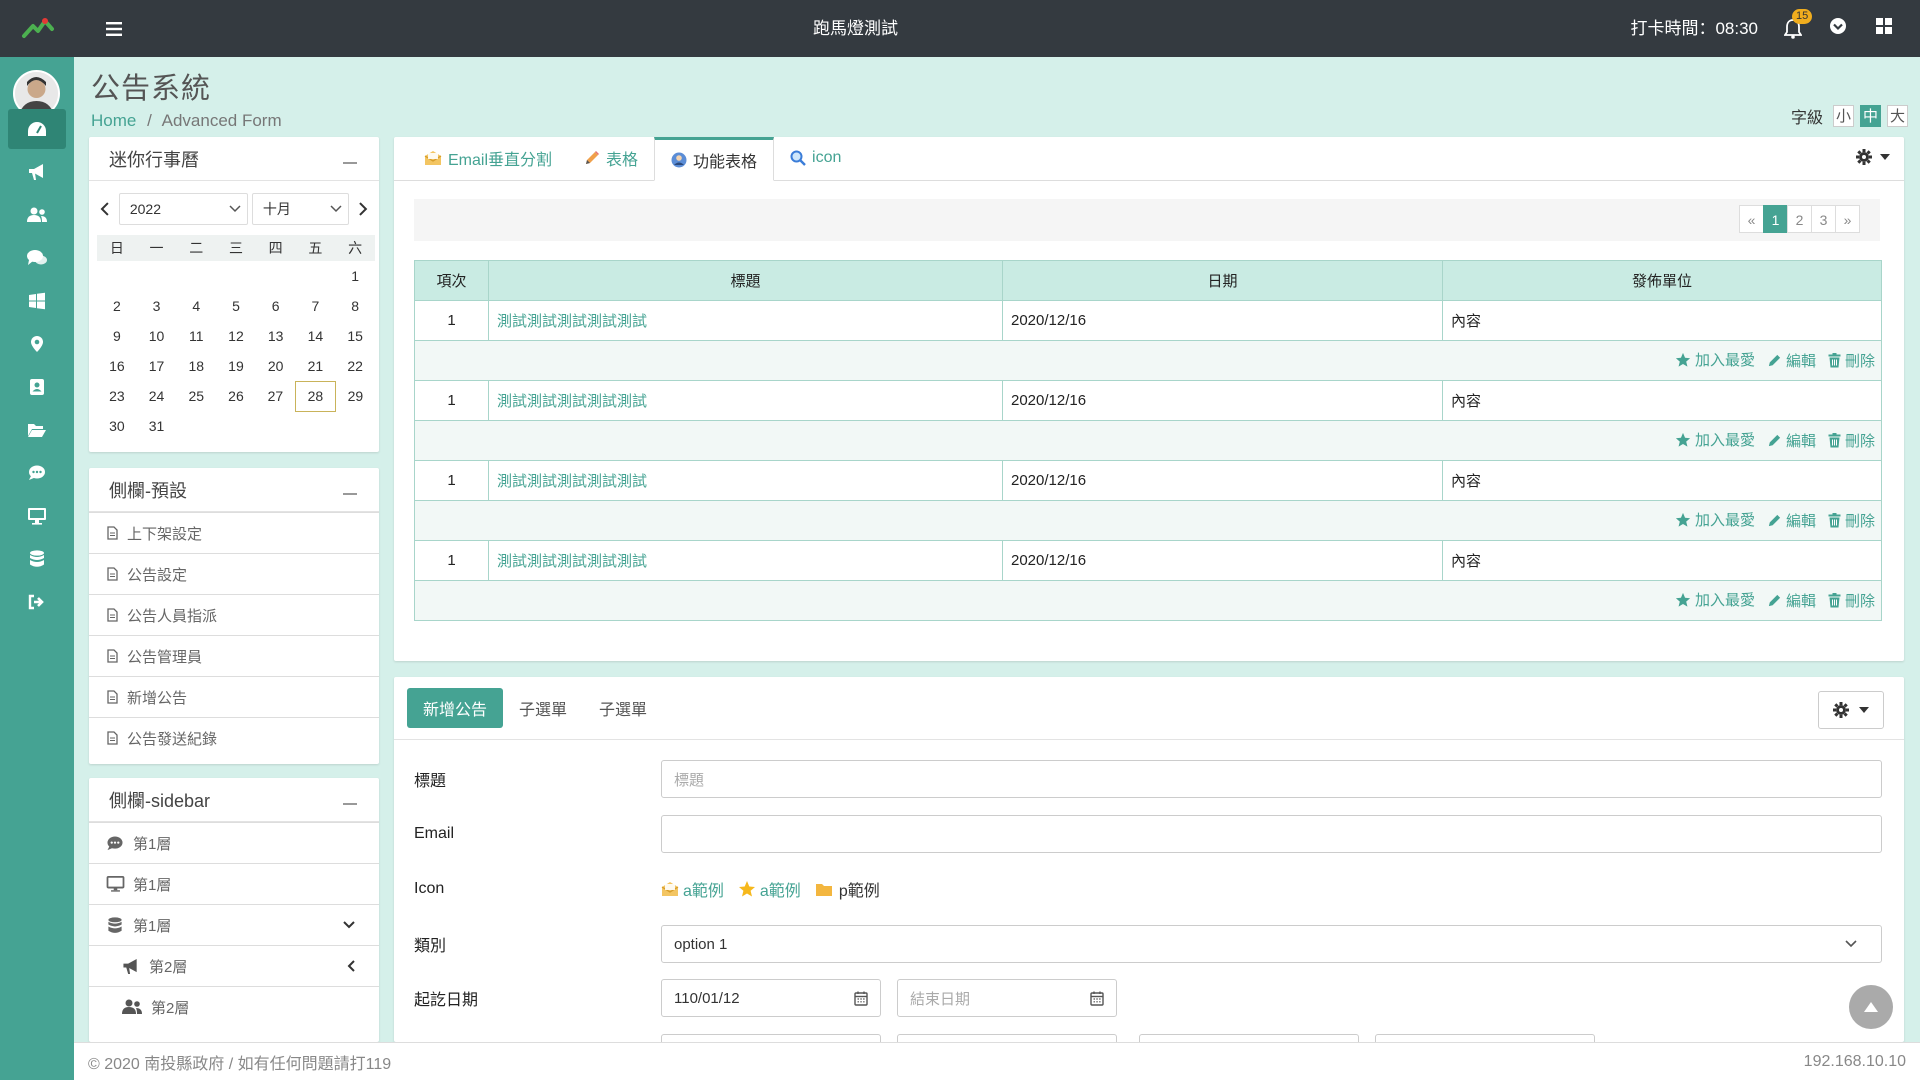 The image size is (1920, 1080). I want to click on preset-item: 新增公告, so click(234, 696).